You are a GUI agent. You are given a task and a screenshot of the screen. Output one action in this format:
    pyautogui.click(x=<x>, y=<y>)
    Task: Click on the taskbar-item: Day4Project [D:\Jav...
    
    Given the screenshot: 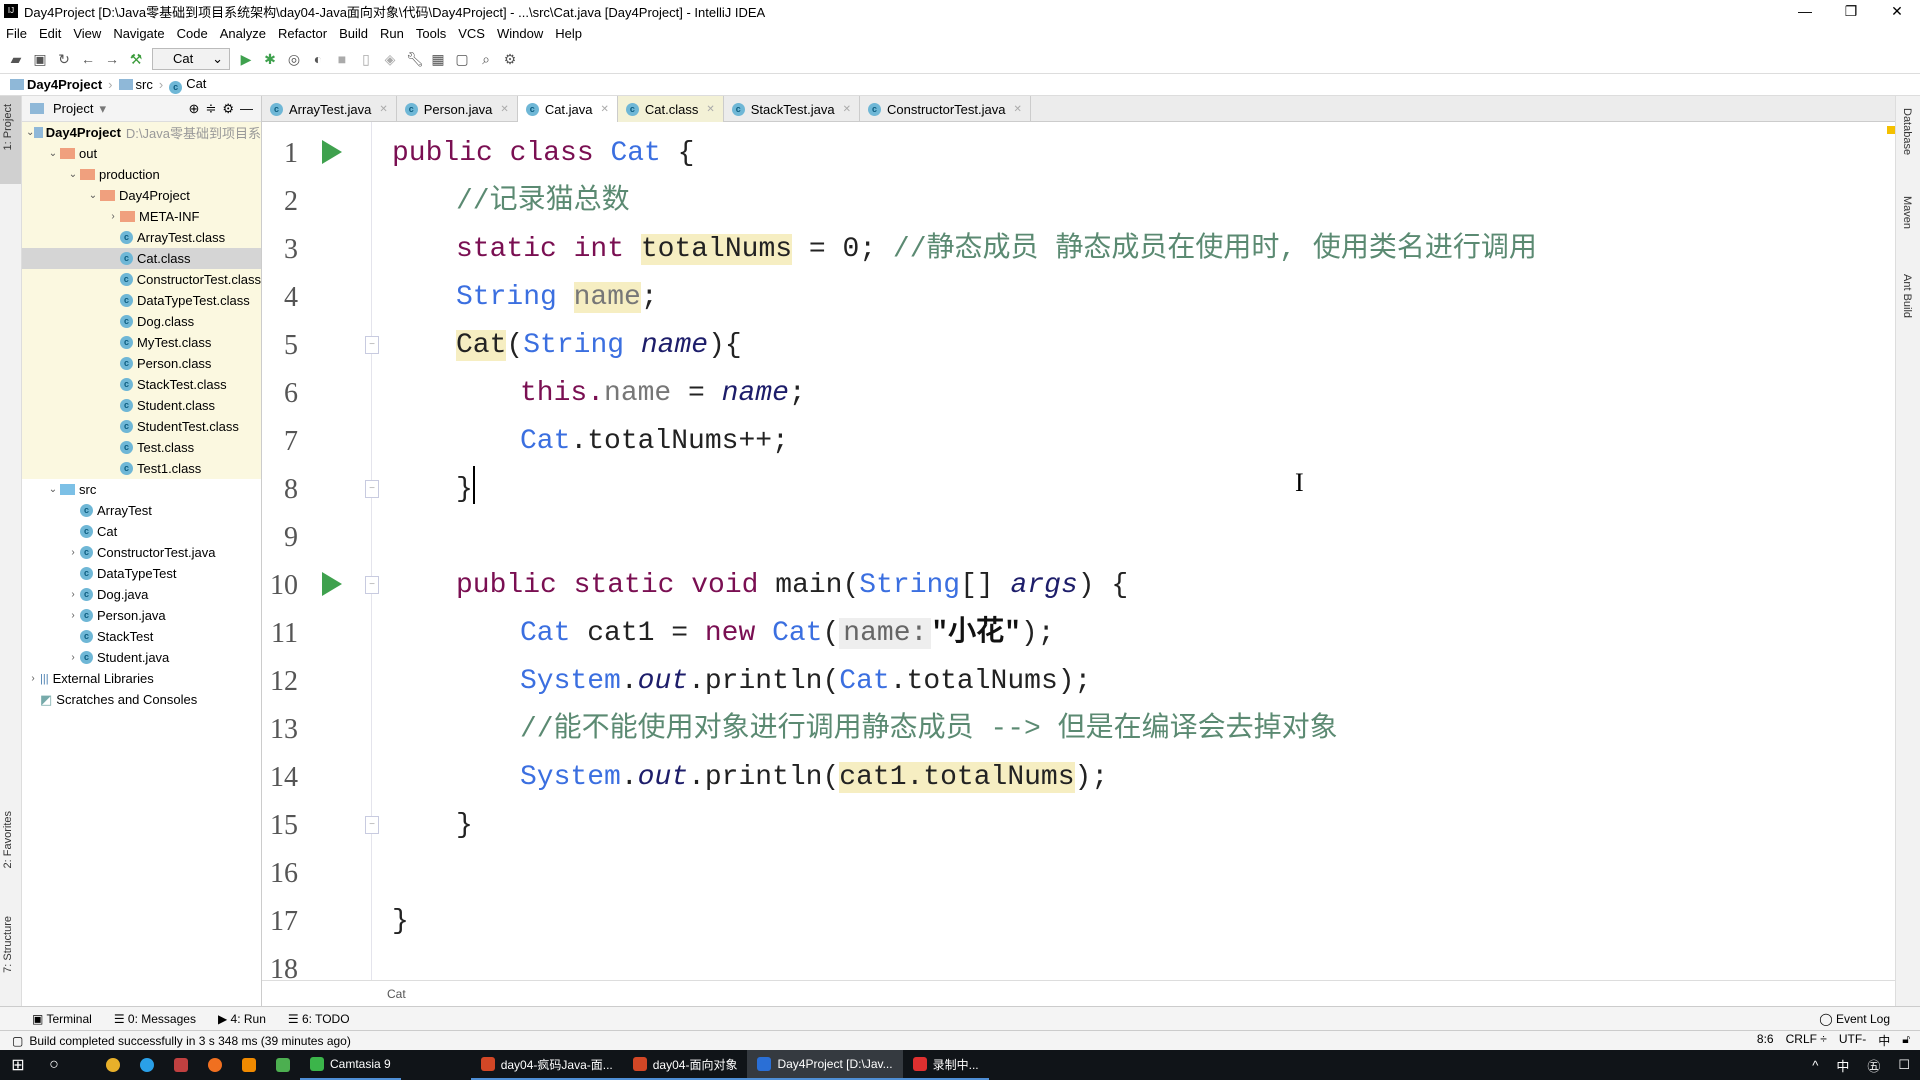 What is the action you would take?
    pyautogui.click(x=825, y=1065)
    